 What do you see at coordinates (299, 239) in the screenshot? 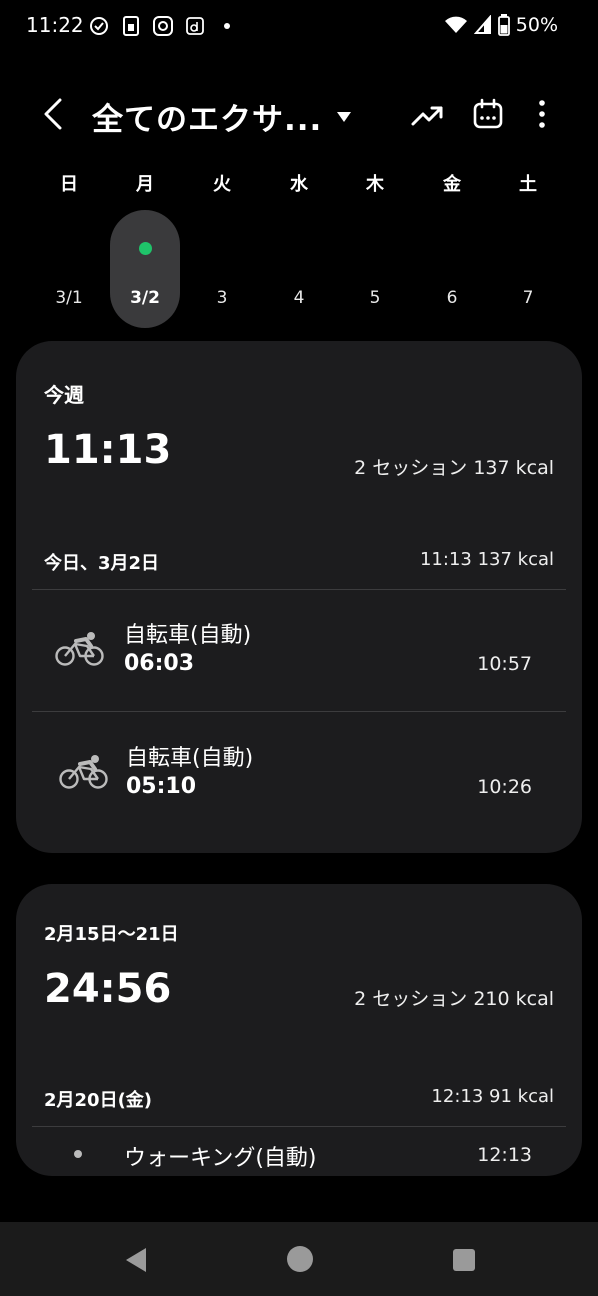
I see `day-wednesday: 水 4` at bounding box center [299, 239].